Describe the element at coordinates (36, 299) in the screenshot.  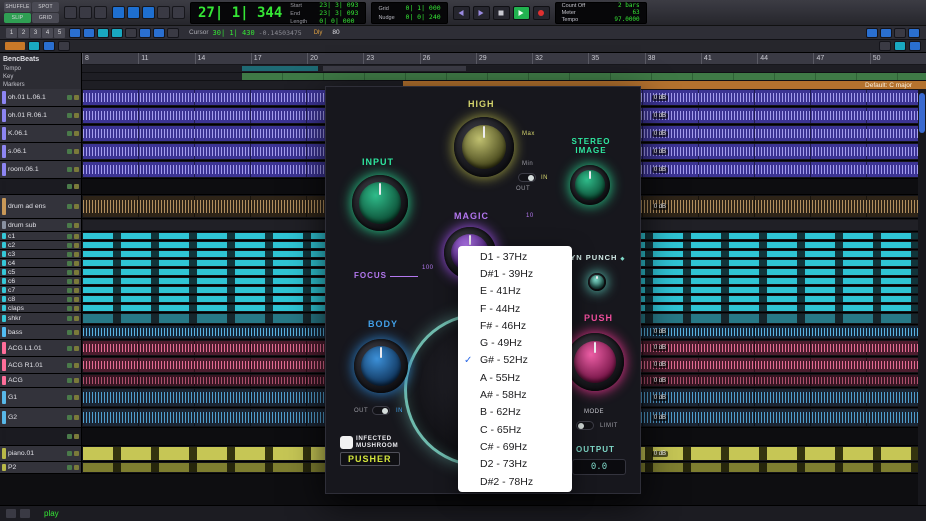
I see `track-name: c8` at that location.